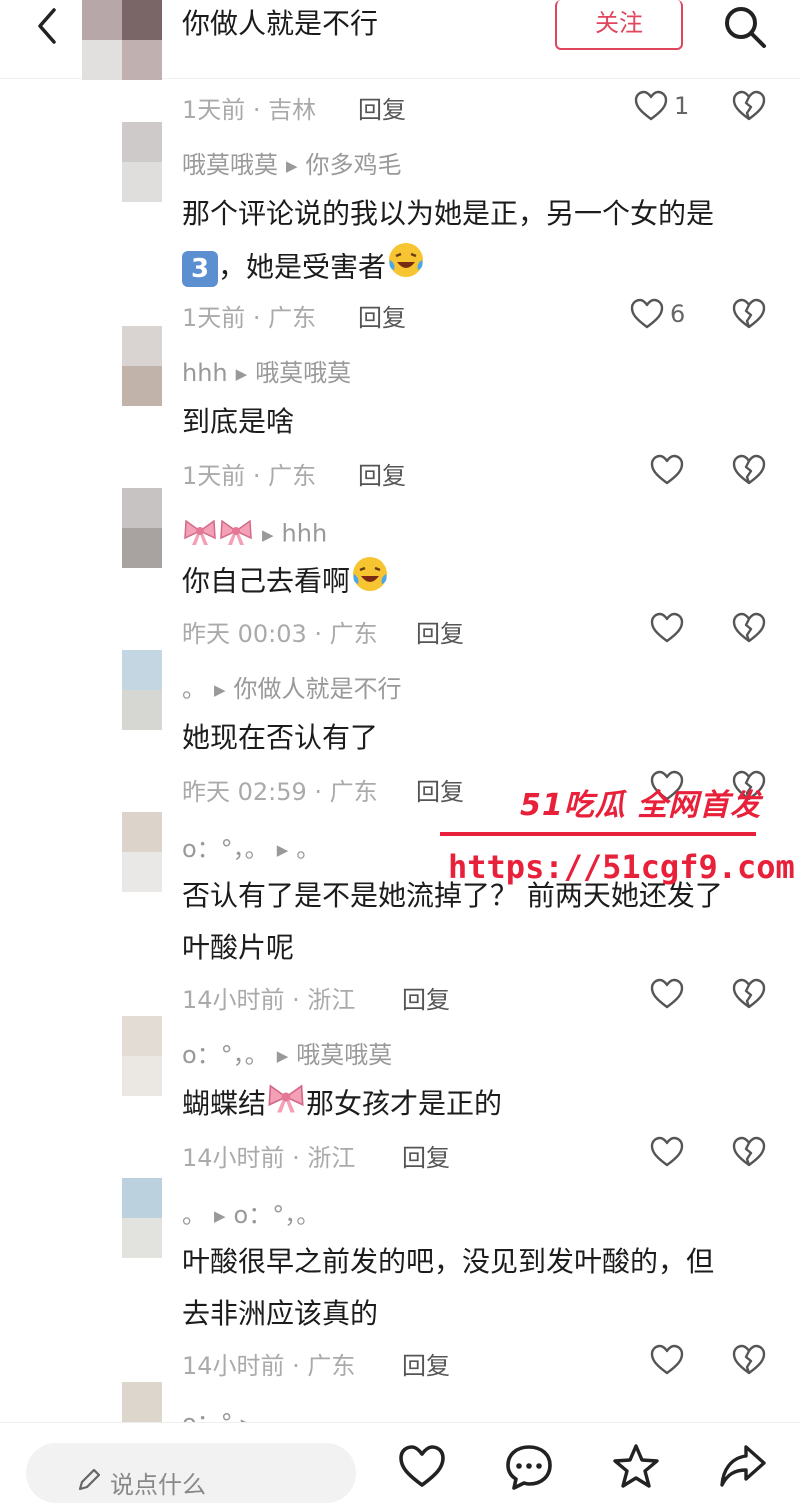 The width and height of the screenshot is (800, 1503). What do you see at coordinates (50, 26) in the screenshot?
I see `back-arrow-icon` at bounding box center [50, 26].